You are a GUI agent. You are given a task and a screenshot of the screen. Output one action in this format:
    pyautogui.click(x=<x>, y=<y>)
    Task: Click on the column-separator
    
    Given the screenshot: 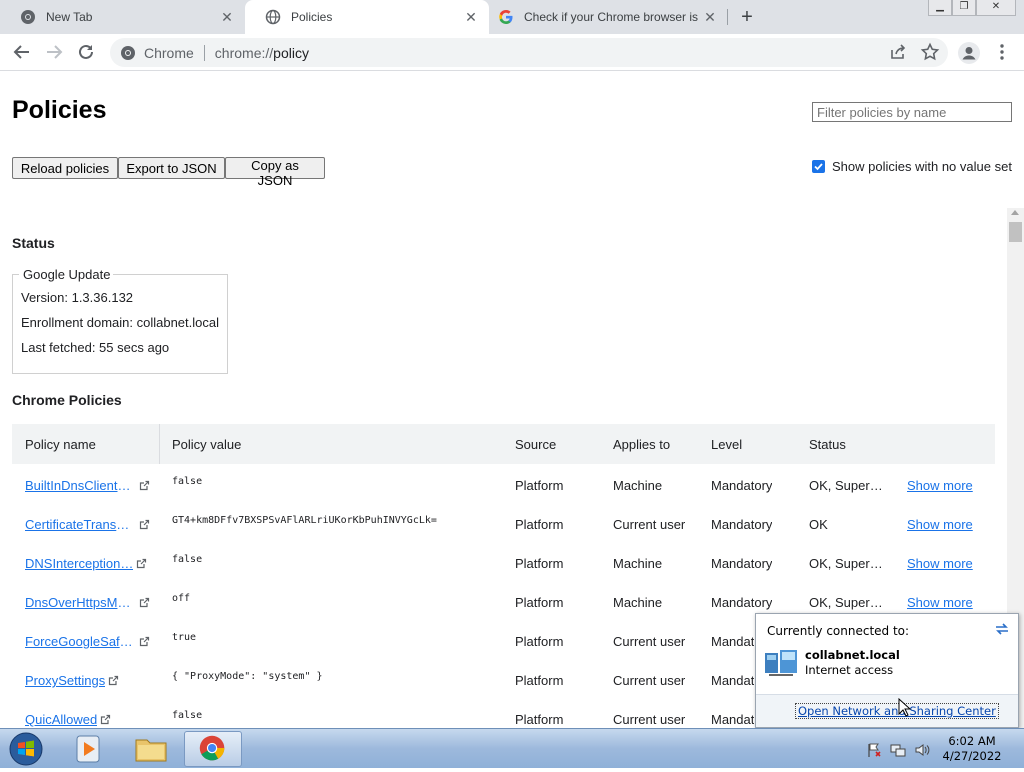 What is the action you would take?
    pyautogui.click(x=159, y=444)
    